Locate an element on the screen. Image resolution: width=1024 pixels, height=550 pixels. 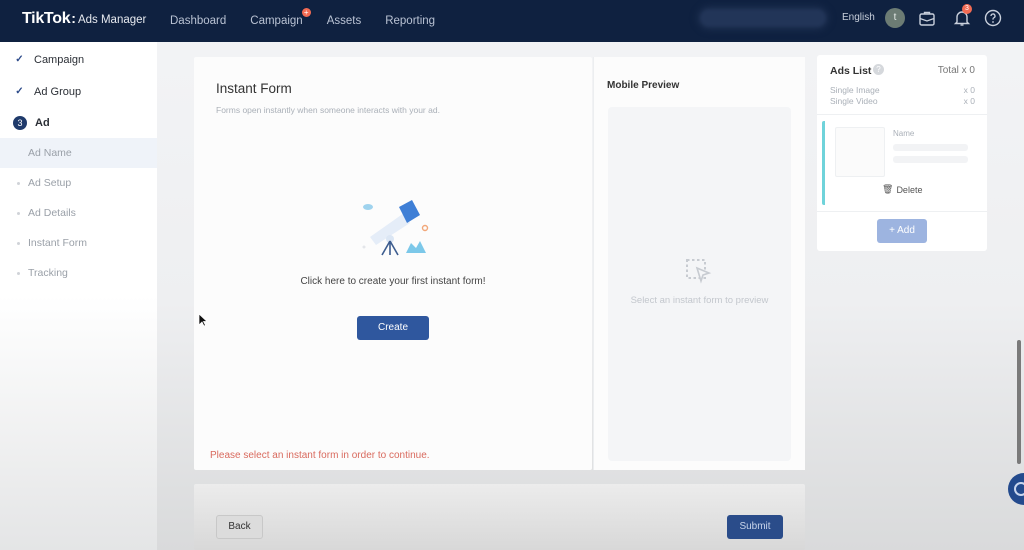
help-chat-button is located at coordinates (1016, 489).